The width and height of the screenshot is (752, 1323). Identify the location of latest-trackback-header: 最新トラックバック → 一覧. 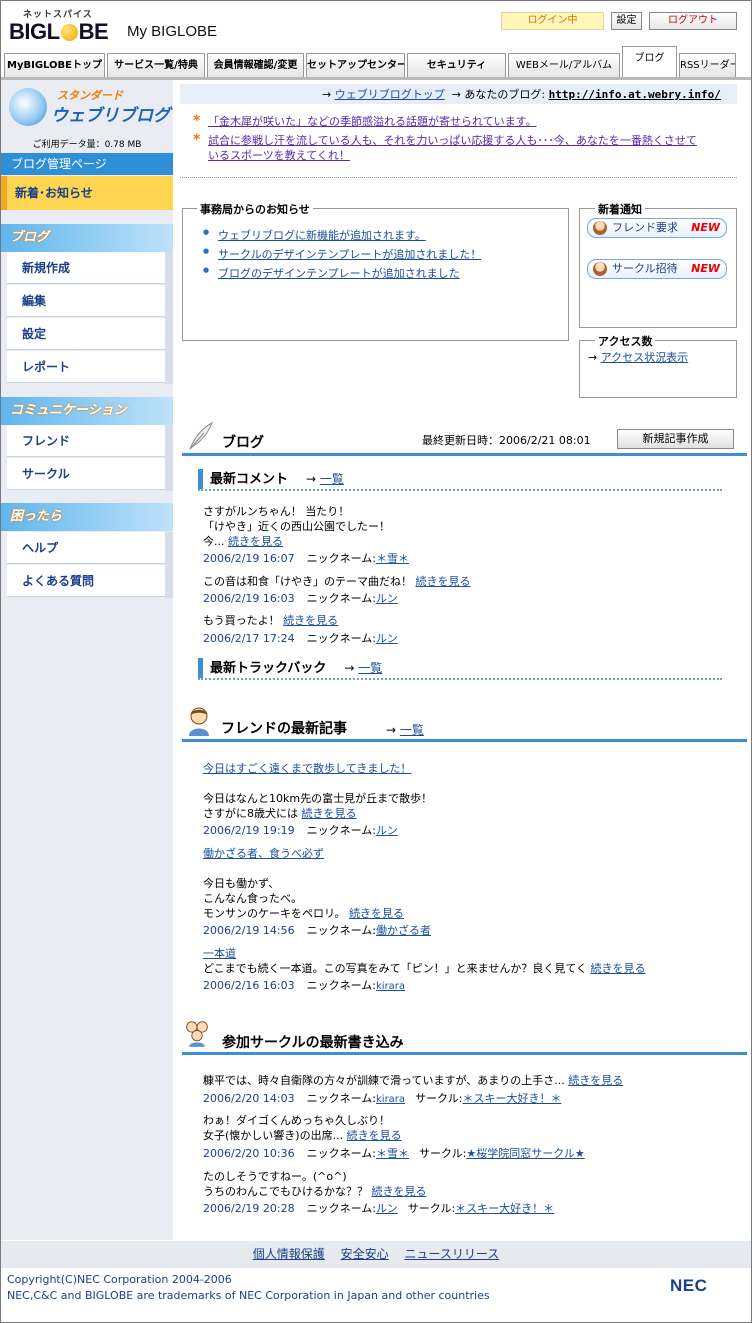
(290, 668).